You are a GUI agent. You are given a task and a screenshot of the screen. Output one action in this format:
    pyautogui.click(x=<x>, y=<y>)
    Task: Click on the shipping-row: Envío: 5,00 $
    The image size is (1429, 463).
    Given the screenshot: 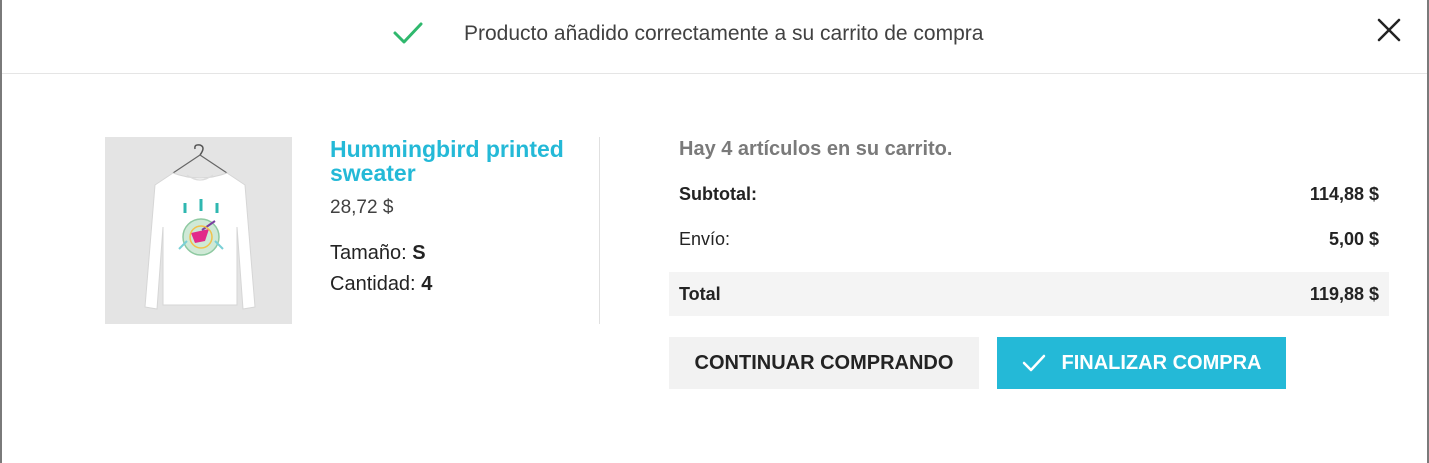 What is the action you would take?
    pyautogui.click(x=1029, y=239)
    